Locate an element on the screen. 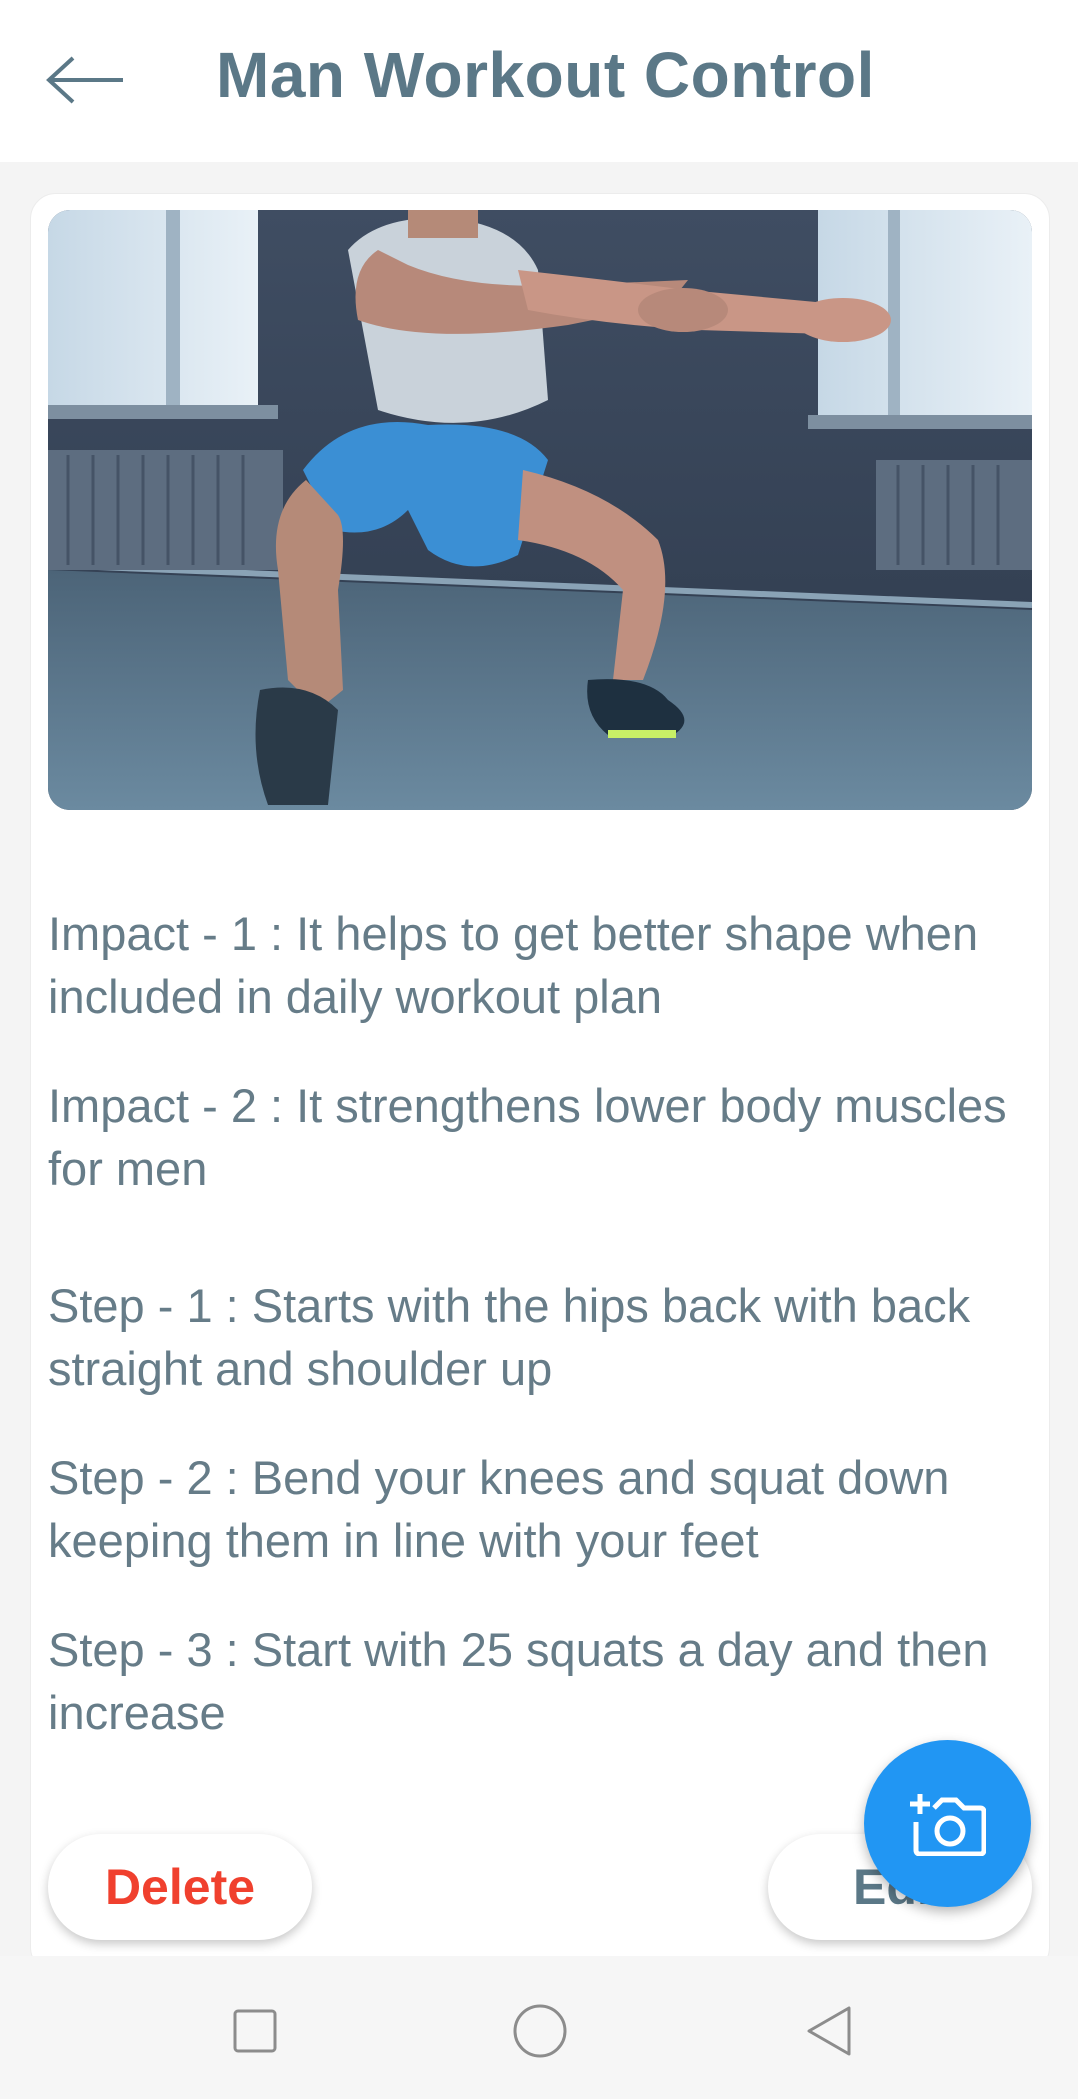 The width and height of the screenshot is (1078, 2099). home-button is located at coordinates (540, 2031).